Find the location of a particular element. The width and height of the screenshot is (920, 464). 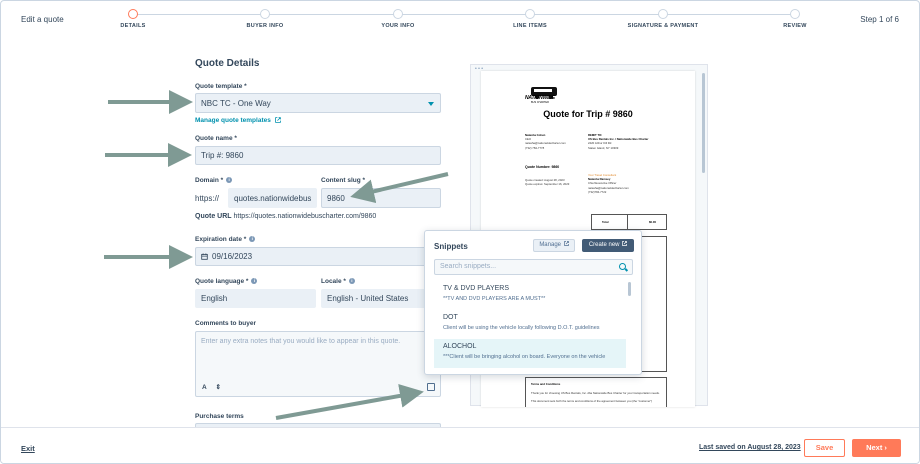

snippets-title: Snippets is located at coordinates (451, 246).